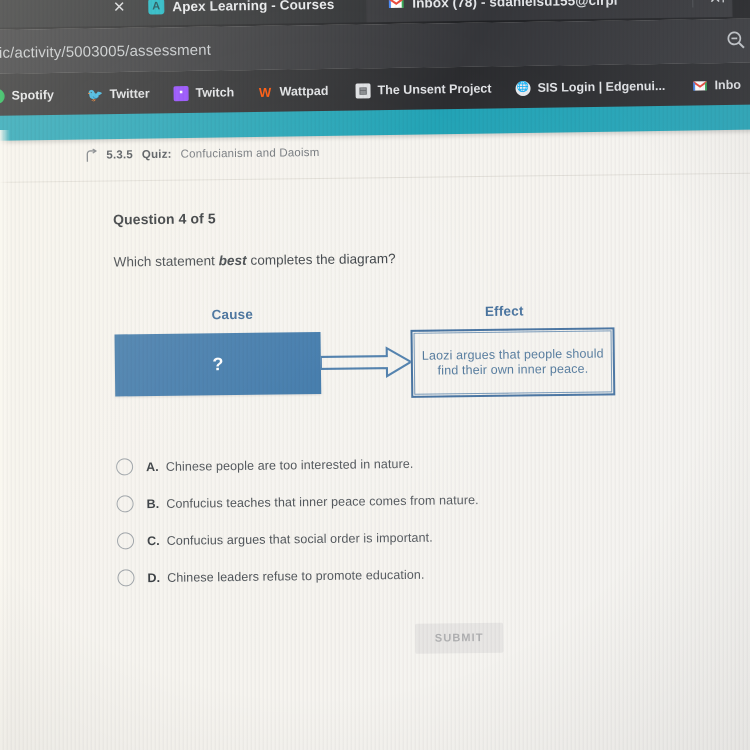 Image resolution: width=750 pixels, height=750 pixels. I want to click on wattpad-icon: W, so click(265, 92).